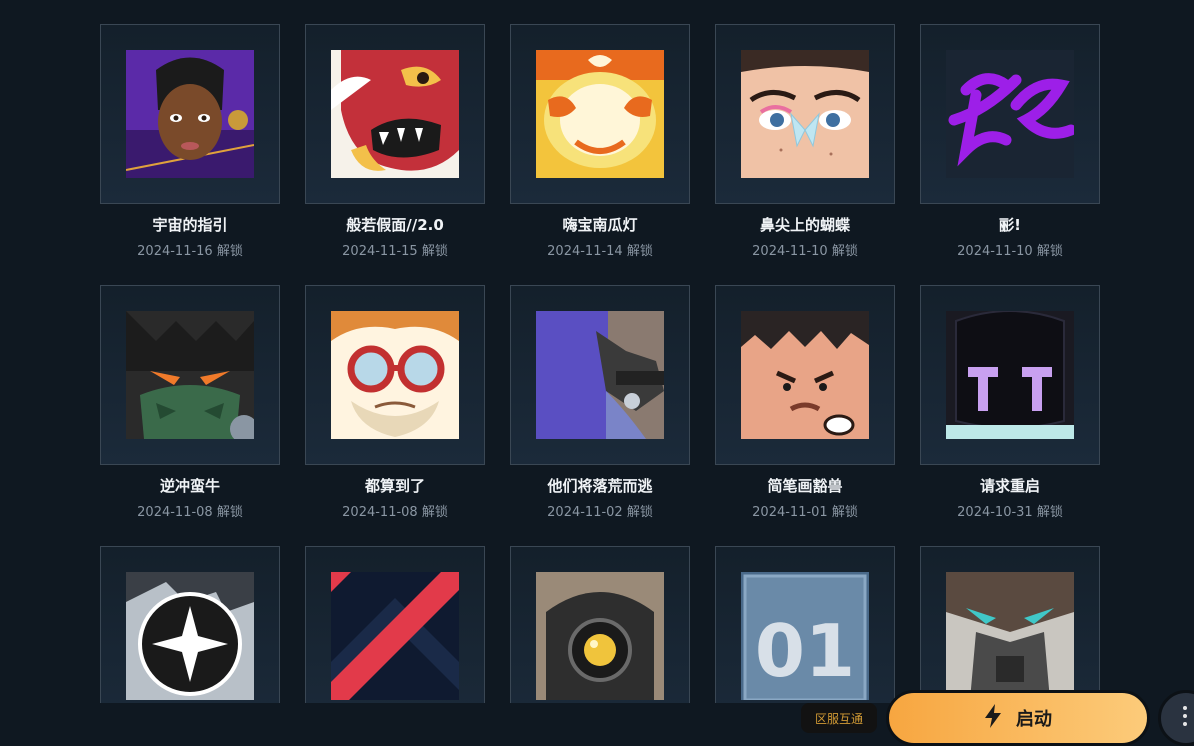 This screenshot has height=746, width=1194. I want to click on spray-card: 宇宙的指引 2024-11-16 解锁, so click(190, 141).